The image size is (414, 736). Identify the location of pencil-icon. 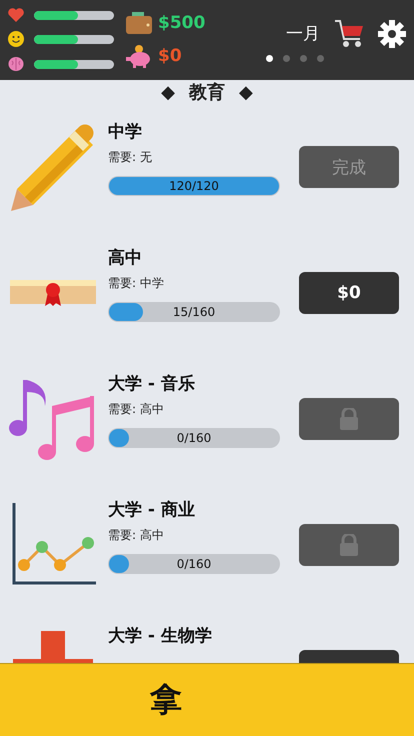
(53, 167).